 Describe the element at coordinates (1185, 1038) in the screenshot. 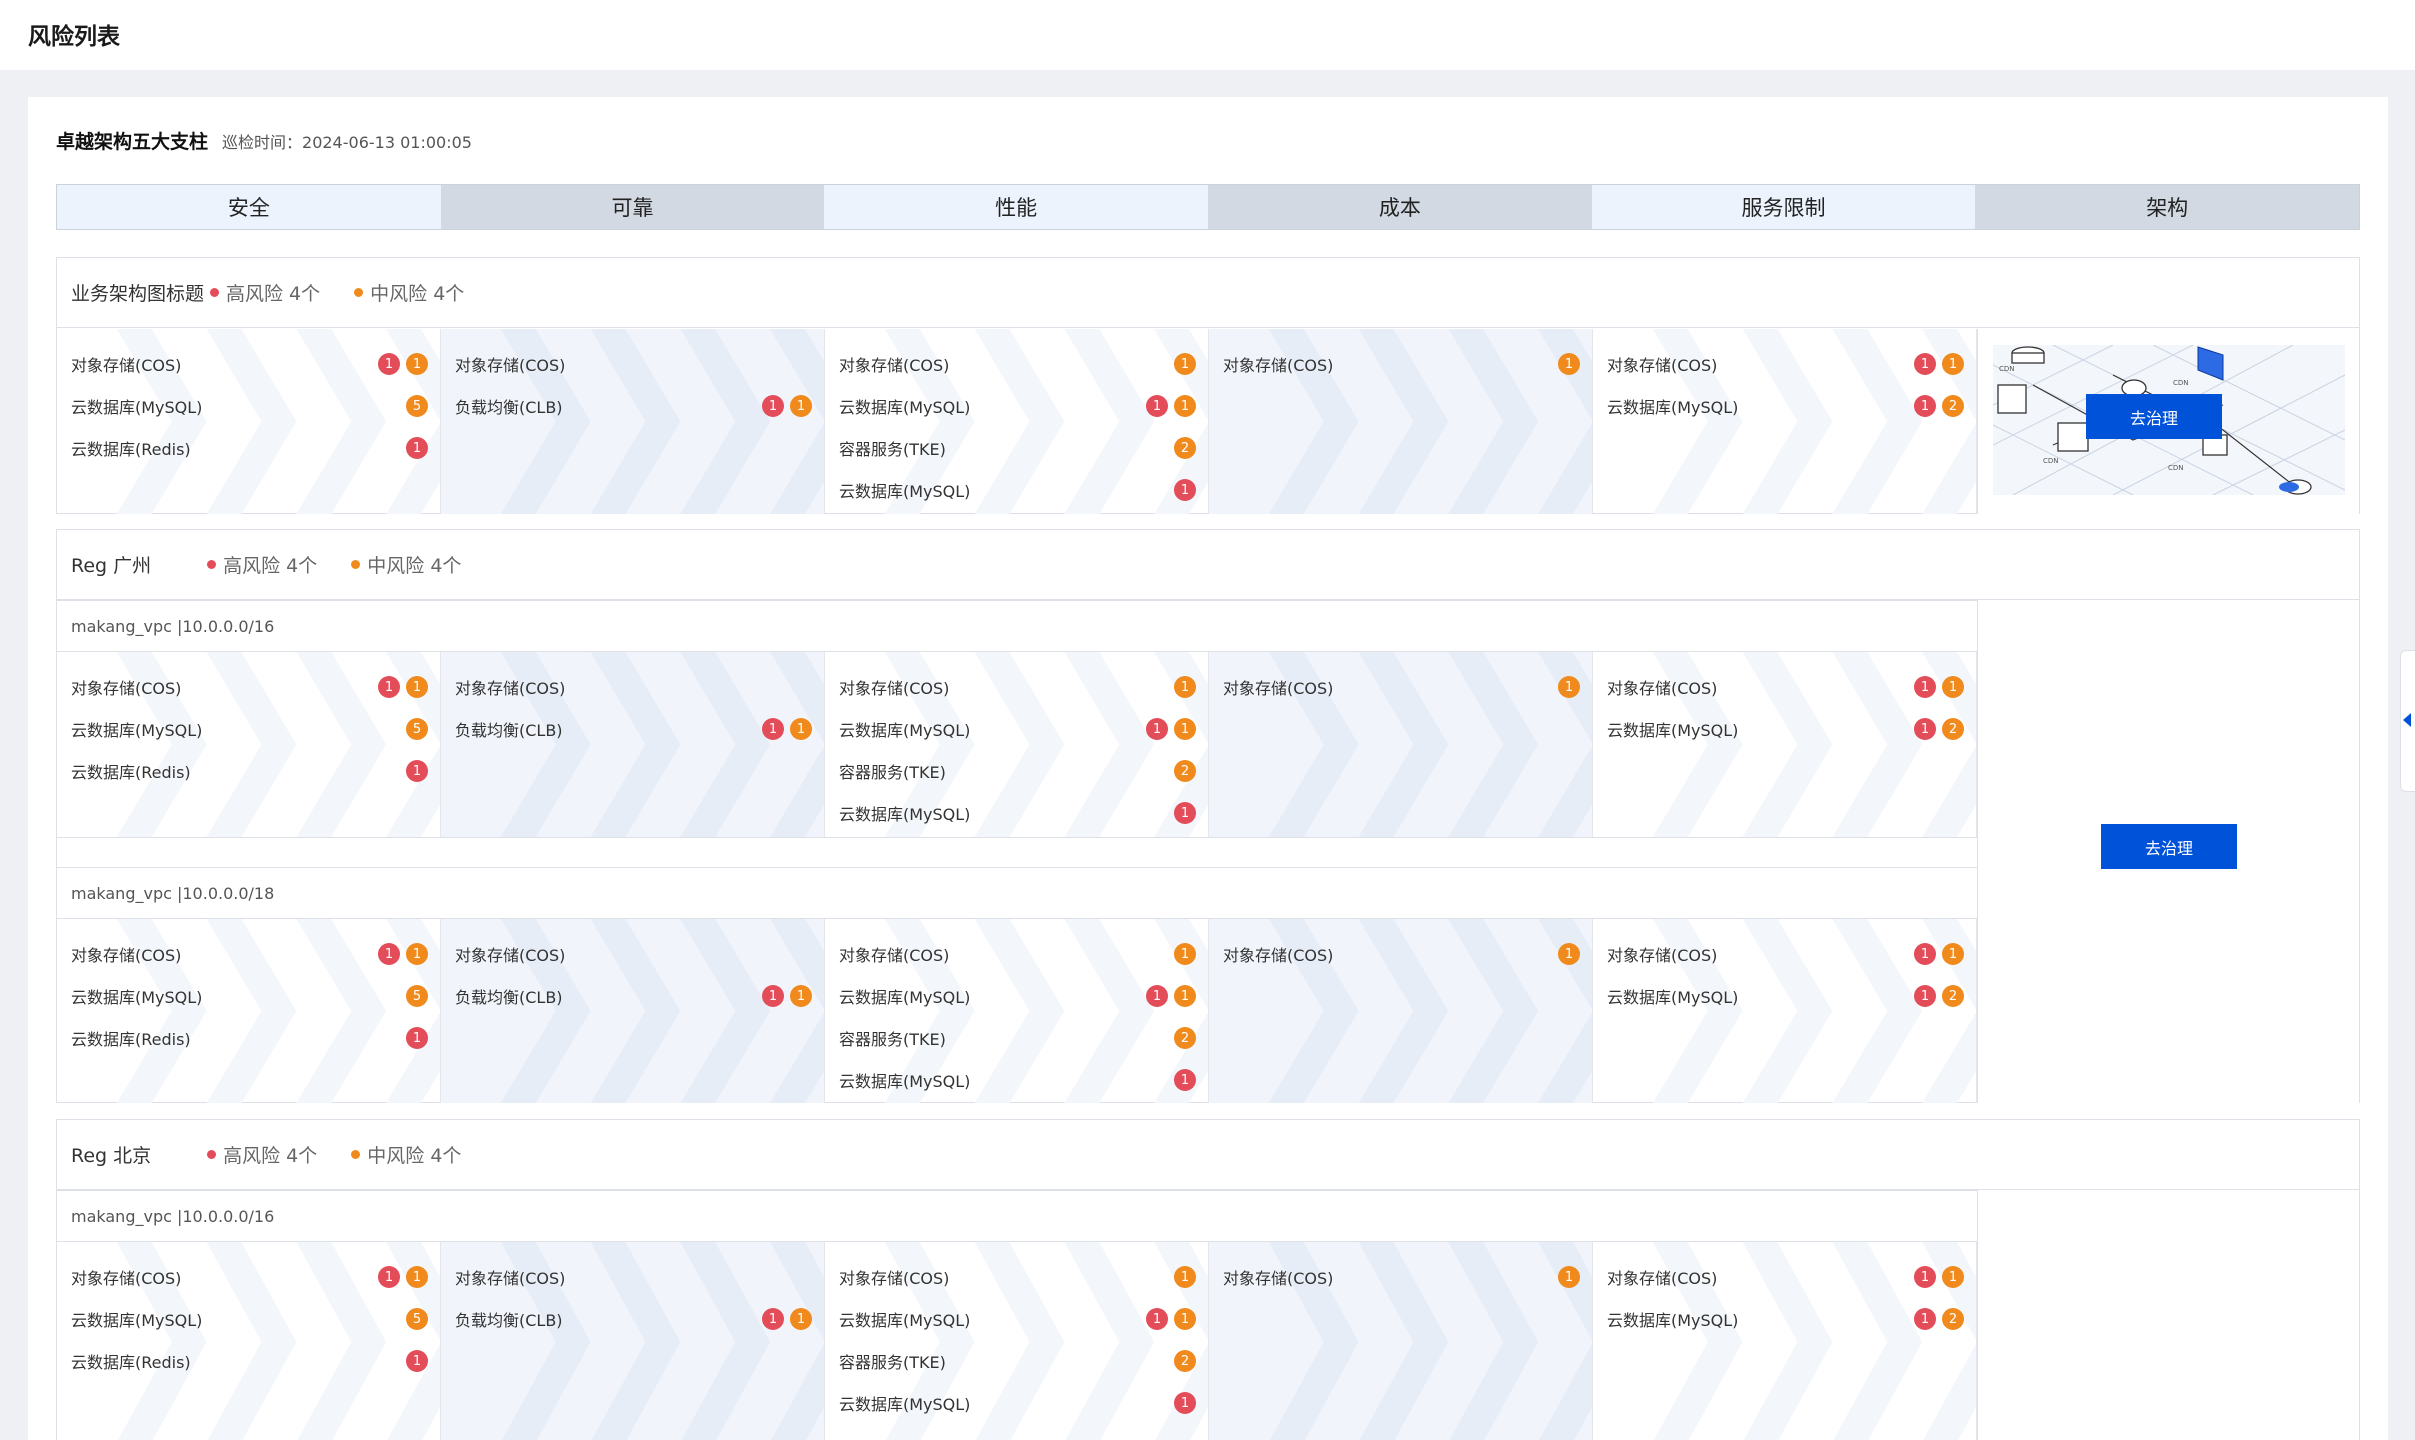

I see `risk-badges: 2` at that location.